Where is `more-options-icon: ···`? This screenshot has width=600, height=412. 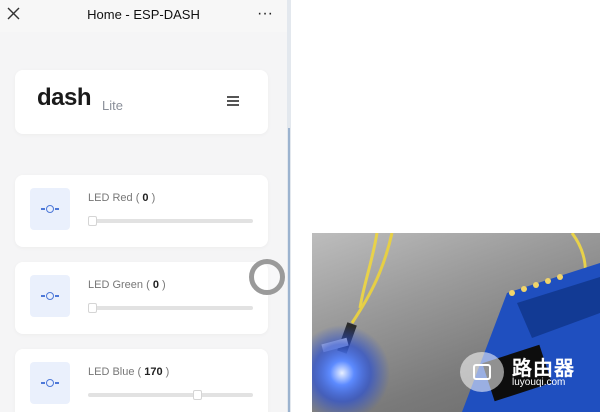 more-options-icon: ··· is located at coordinates (265, 14).